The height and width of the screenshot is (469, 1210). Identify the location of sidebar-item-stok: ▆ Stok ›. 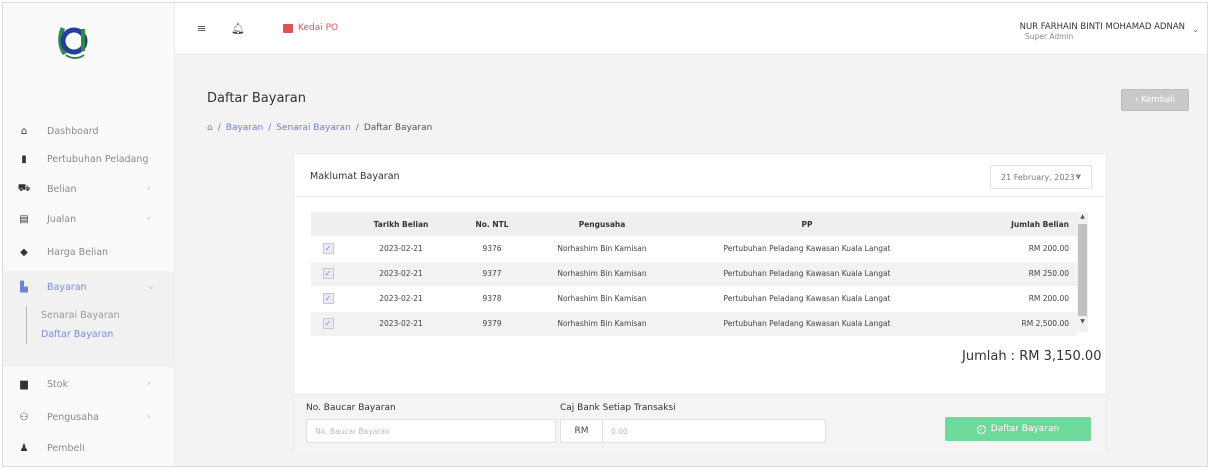
(92, 384).